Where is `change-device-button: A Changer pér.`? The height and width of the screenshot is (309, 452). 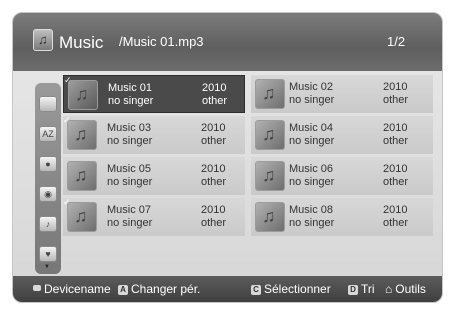
change-device-button: A Changer pér. is located at coordinates (159, 289).